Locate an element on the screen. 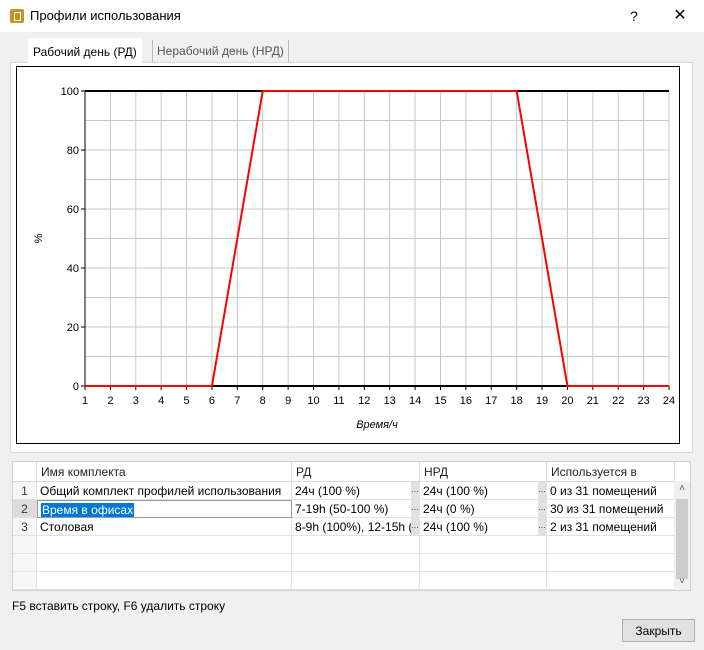  tab-working-day: Рабочий день (РД) is located at coordinates (85, 52).